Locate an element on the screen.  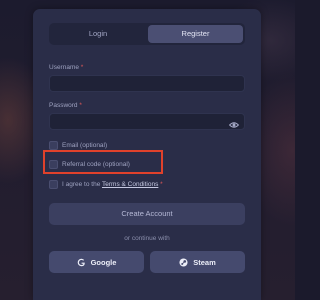
steam-button-label: Steam is located at coordinates (204, 262).